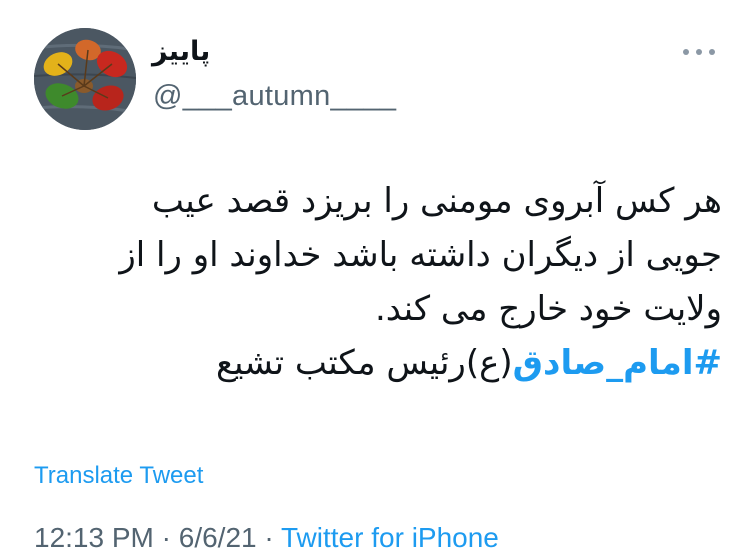 The width and height of the screenshot is (748, 555). What do you see at coordinates (94, 537) in the screenshot?
I see `tweet-time: 12:13 PM` at bounding box center [94, 537].